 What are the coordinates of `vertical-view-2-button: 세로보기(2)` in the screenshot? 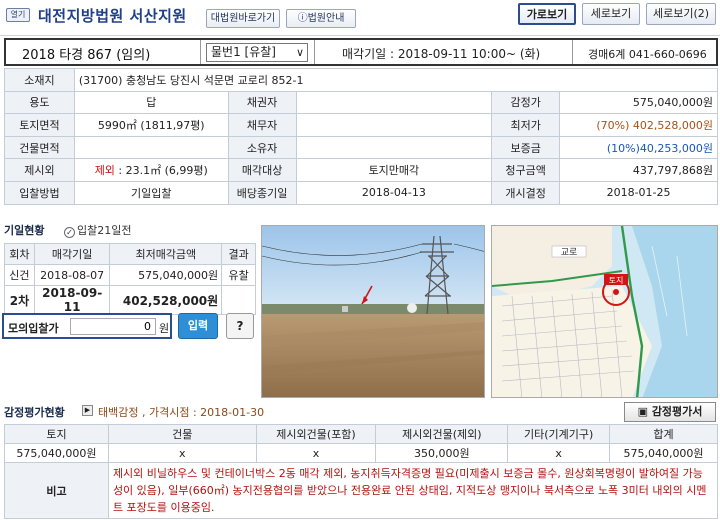 It's located at (681, 14).